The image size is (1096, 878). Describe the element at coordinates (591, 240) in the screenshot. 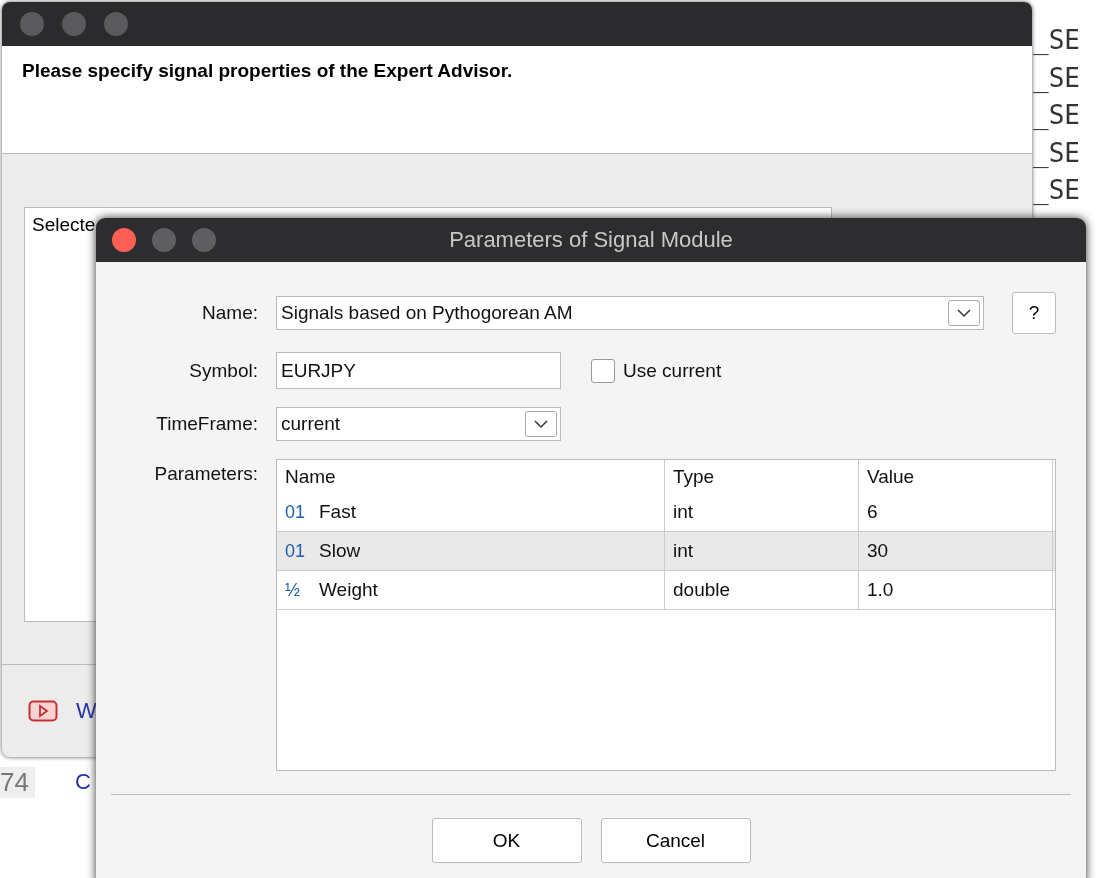

I see `window-title: Parameters of Signal Module` at that location.